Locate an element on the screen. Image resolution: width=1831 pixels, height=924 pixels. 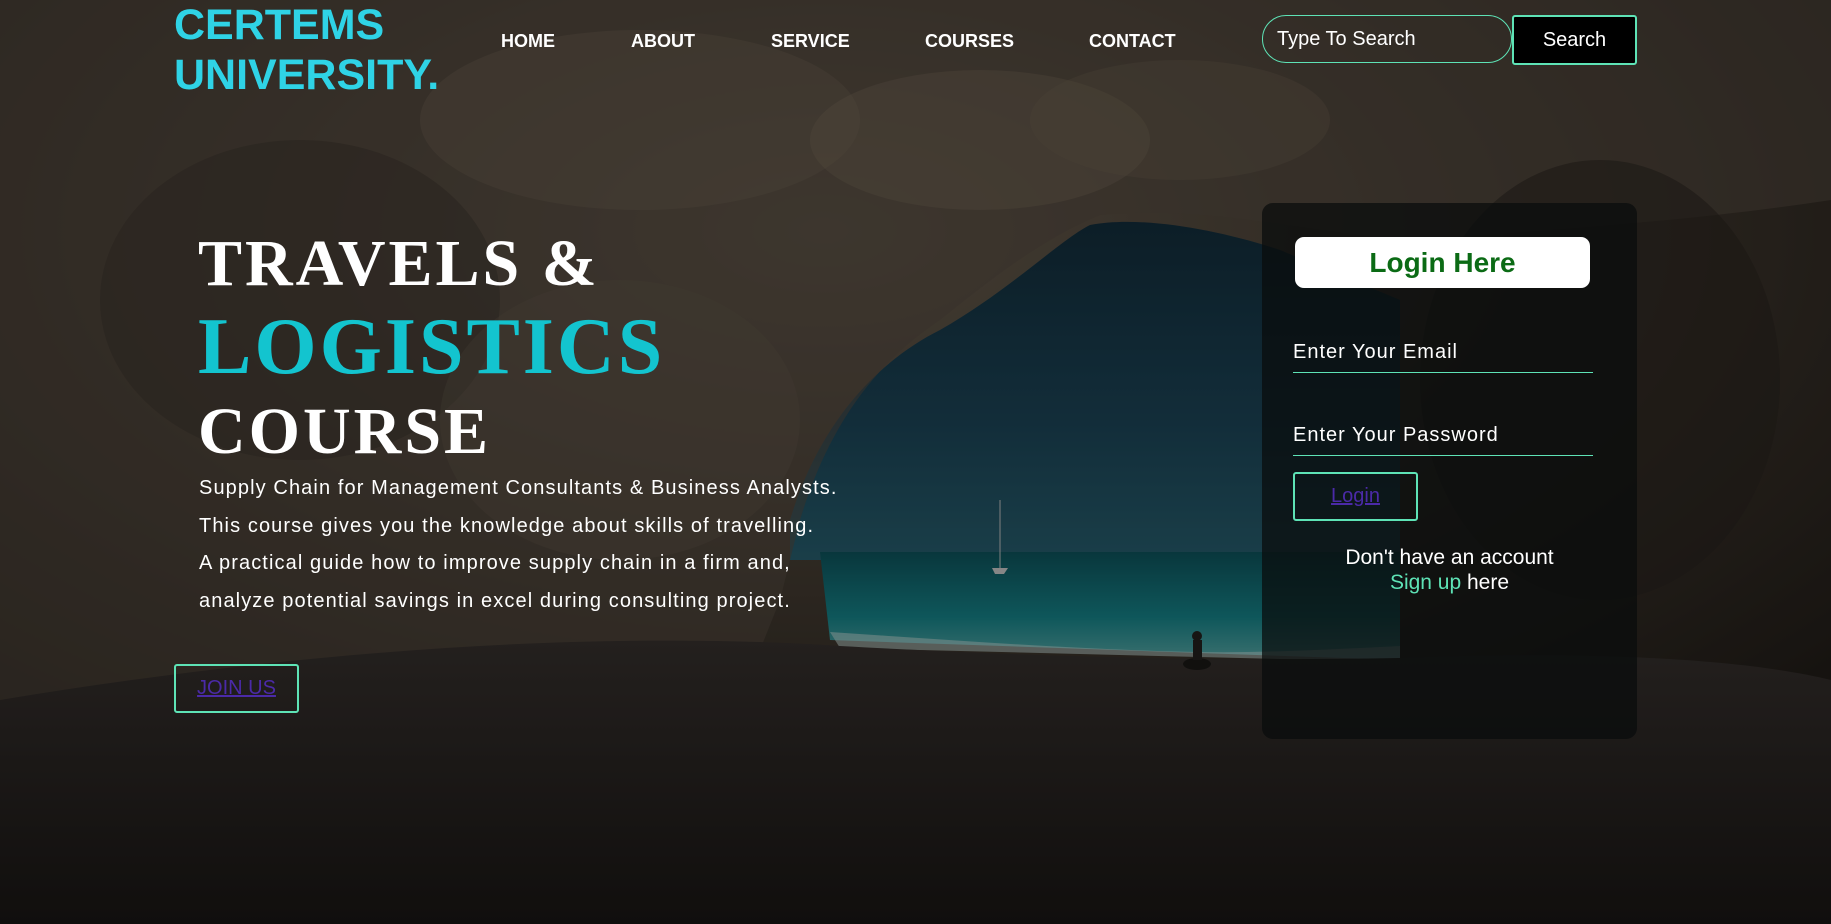
login-button: Login is located at coordinates (1355, 496).